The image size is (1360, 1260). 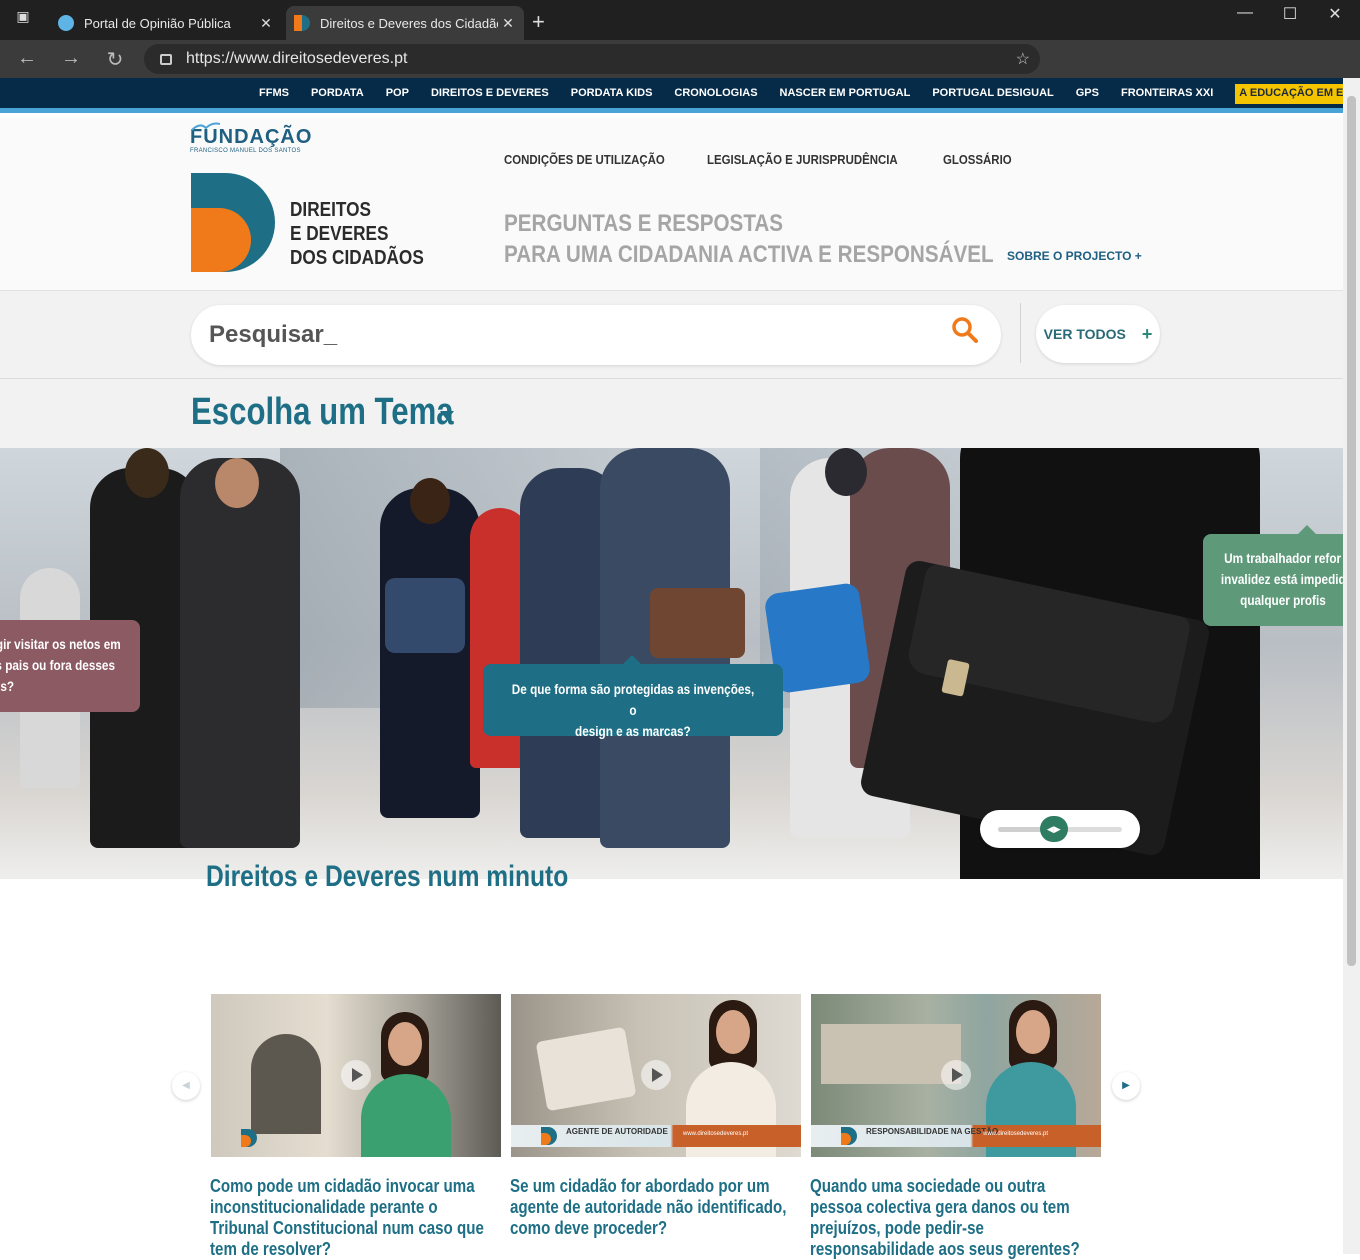 I want to click on bubble-line: design e as marcas?, so click(x=633, y=731).